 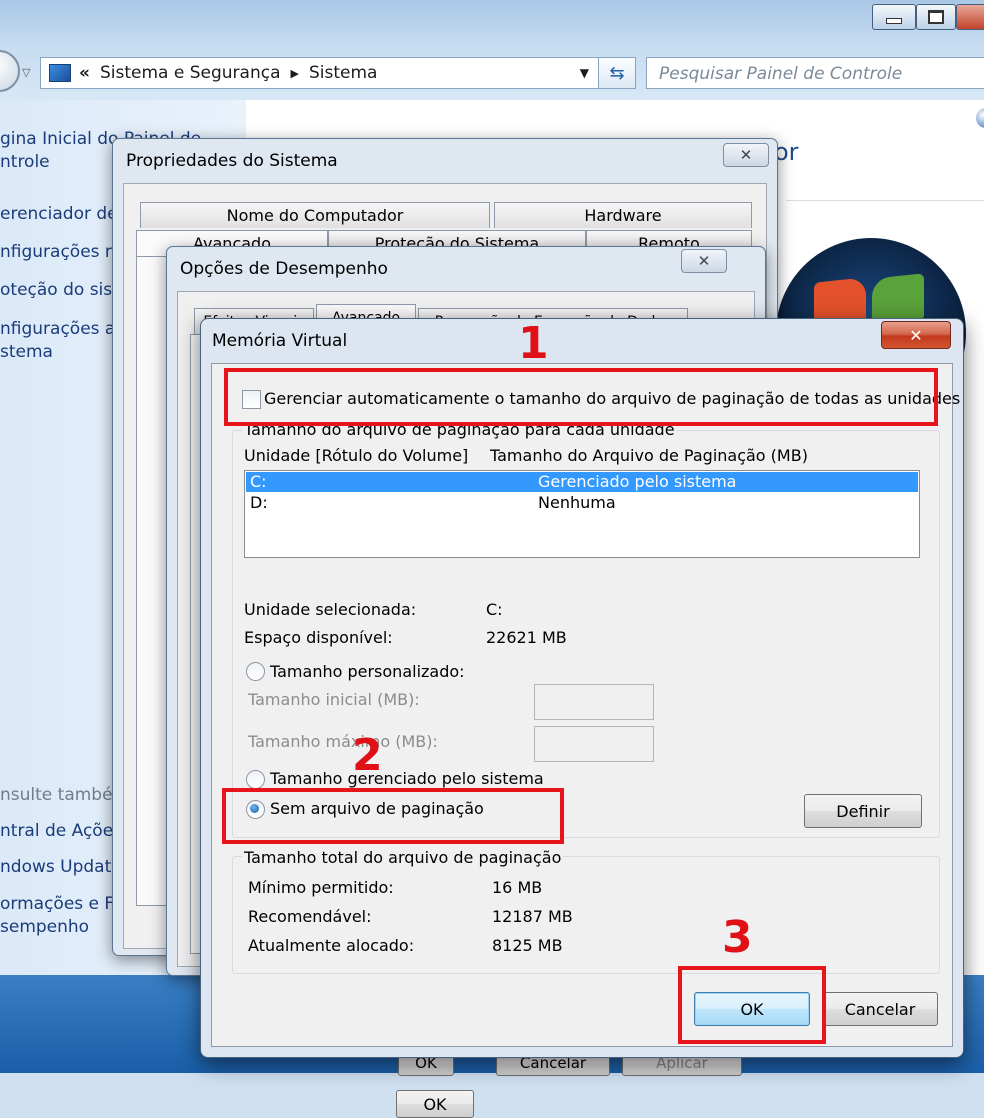 I want to click on performance-options-close-button: ✕, so click(x=704, y=261).